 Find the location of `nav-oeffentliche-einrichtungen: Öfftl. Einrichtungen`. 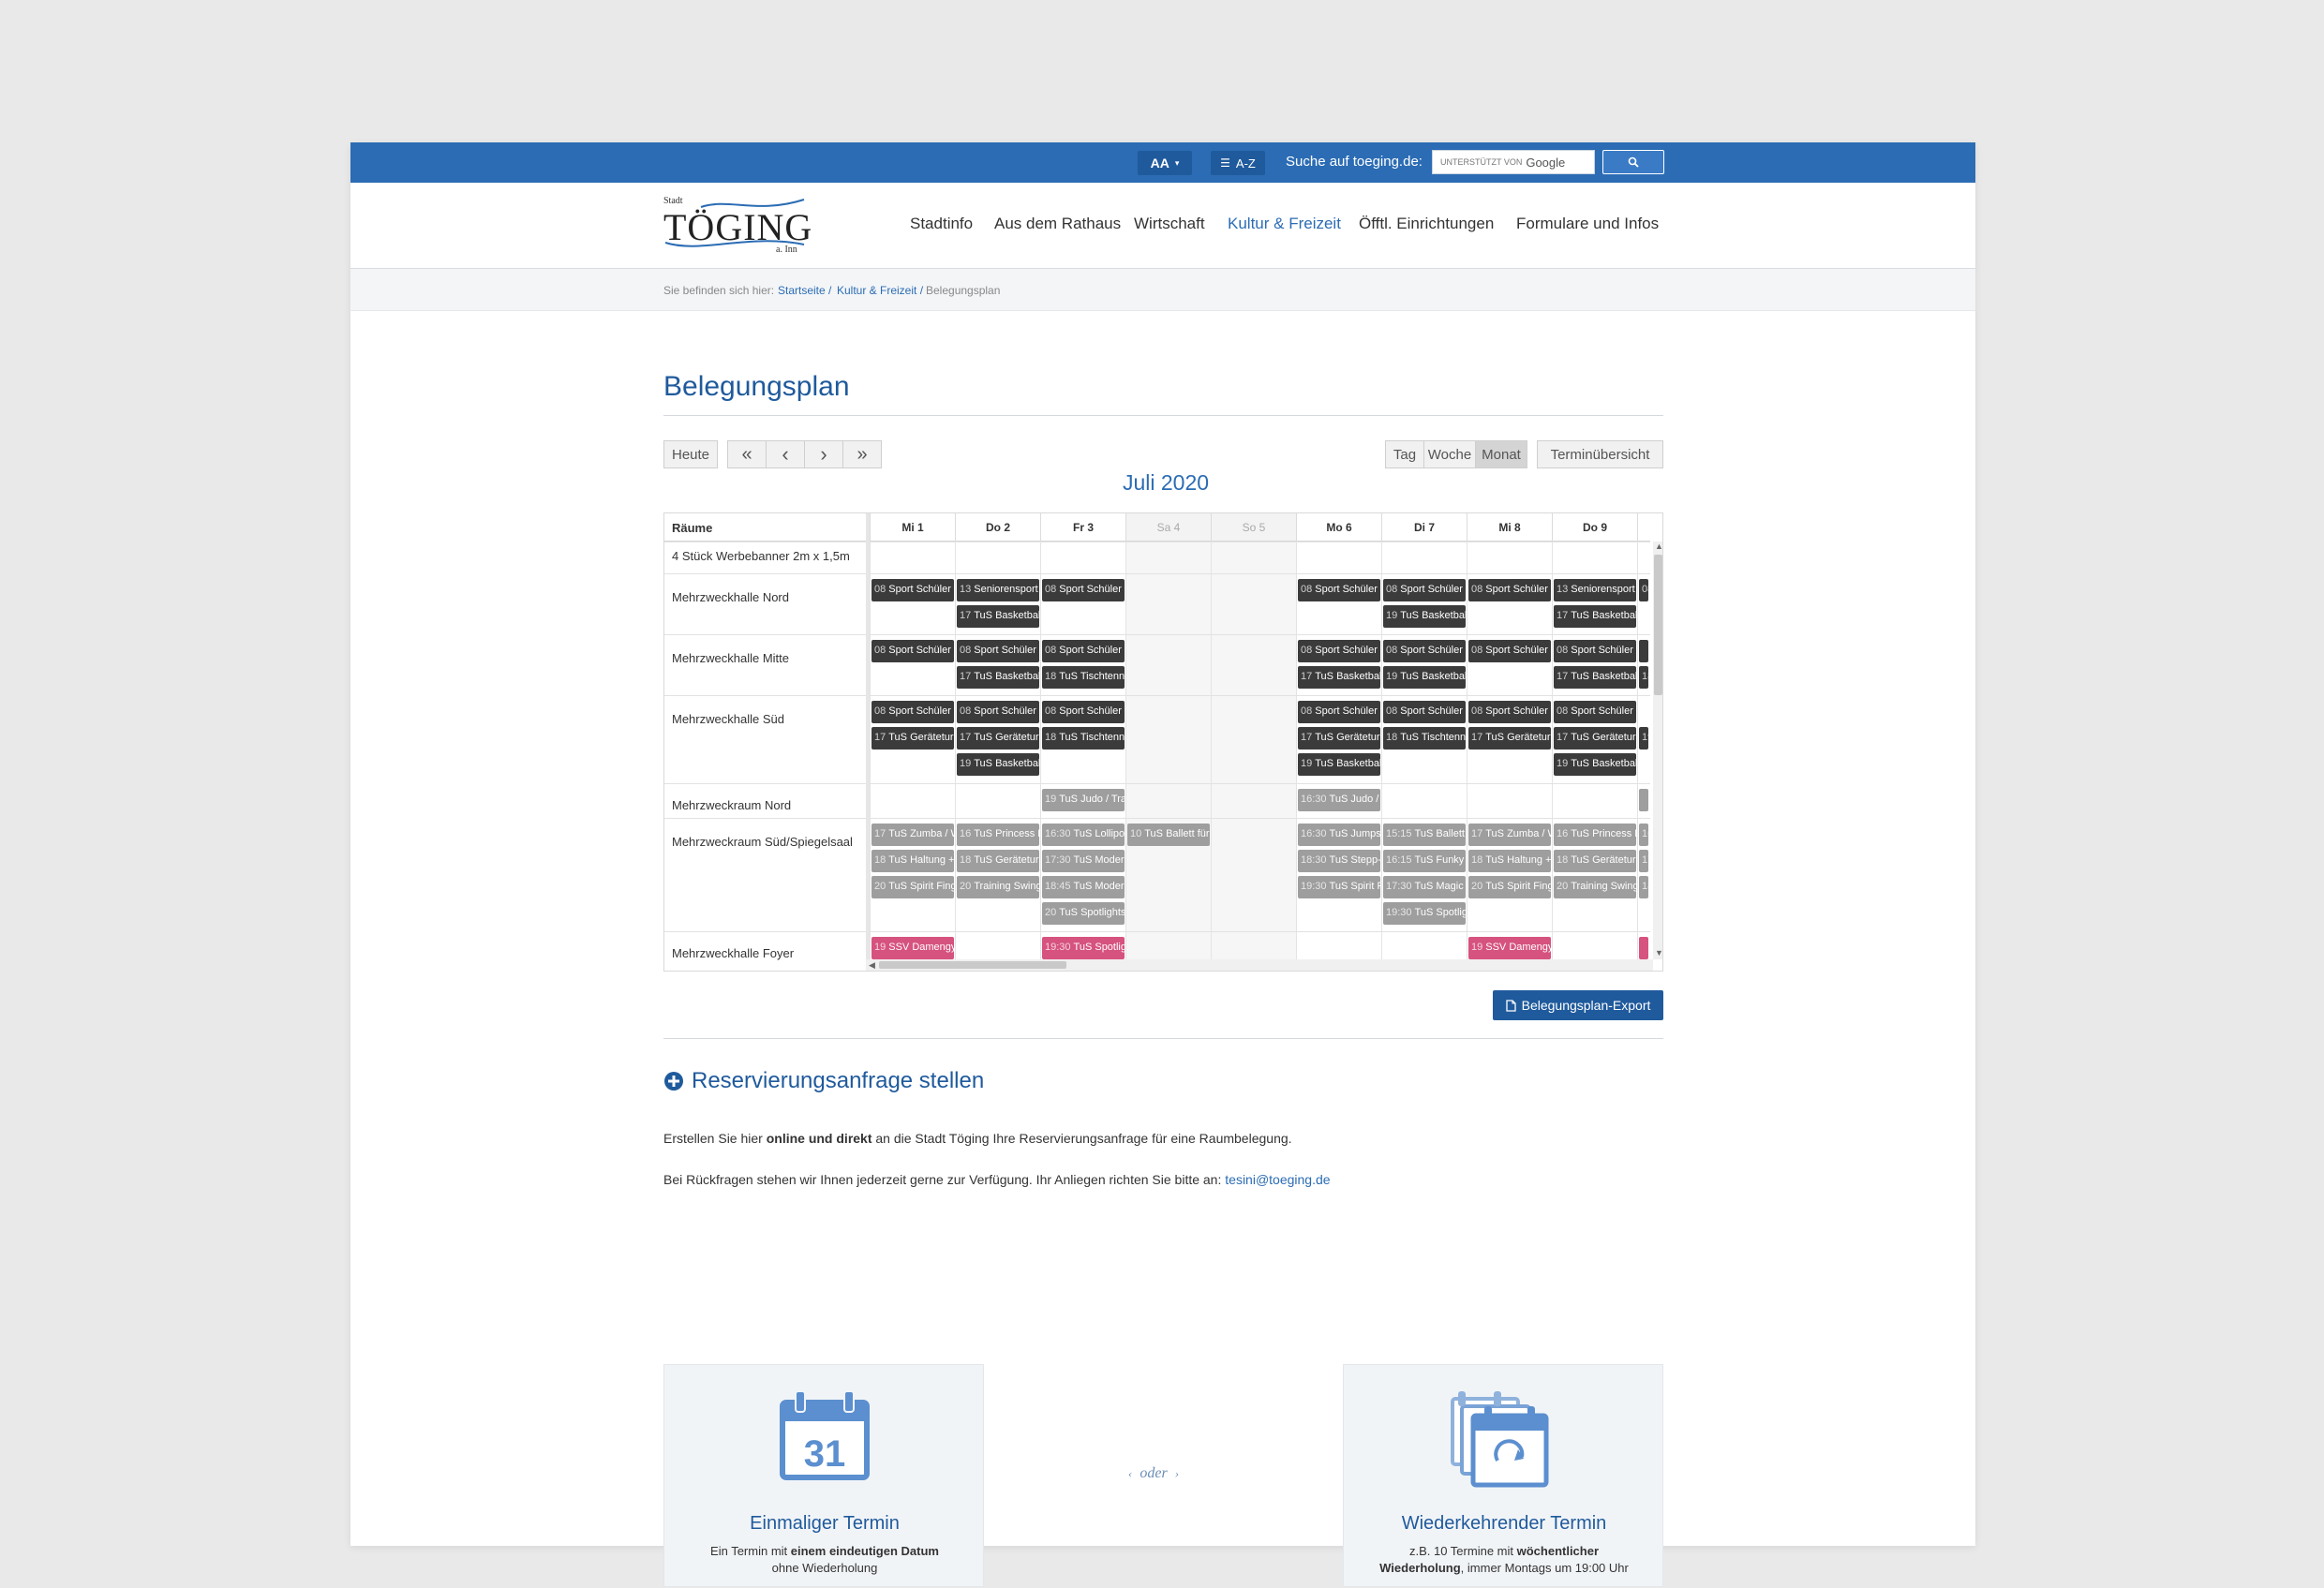

nav-oeffentliche-einrichtungen: Öfftl. Einrichtungen is located at coordinates (1426, 224).